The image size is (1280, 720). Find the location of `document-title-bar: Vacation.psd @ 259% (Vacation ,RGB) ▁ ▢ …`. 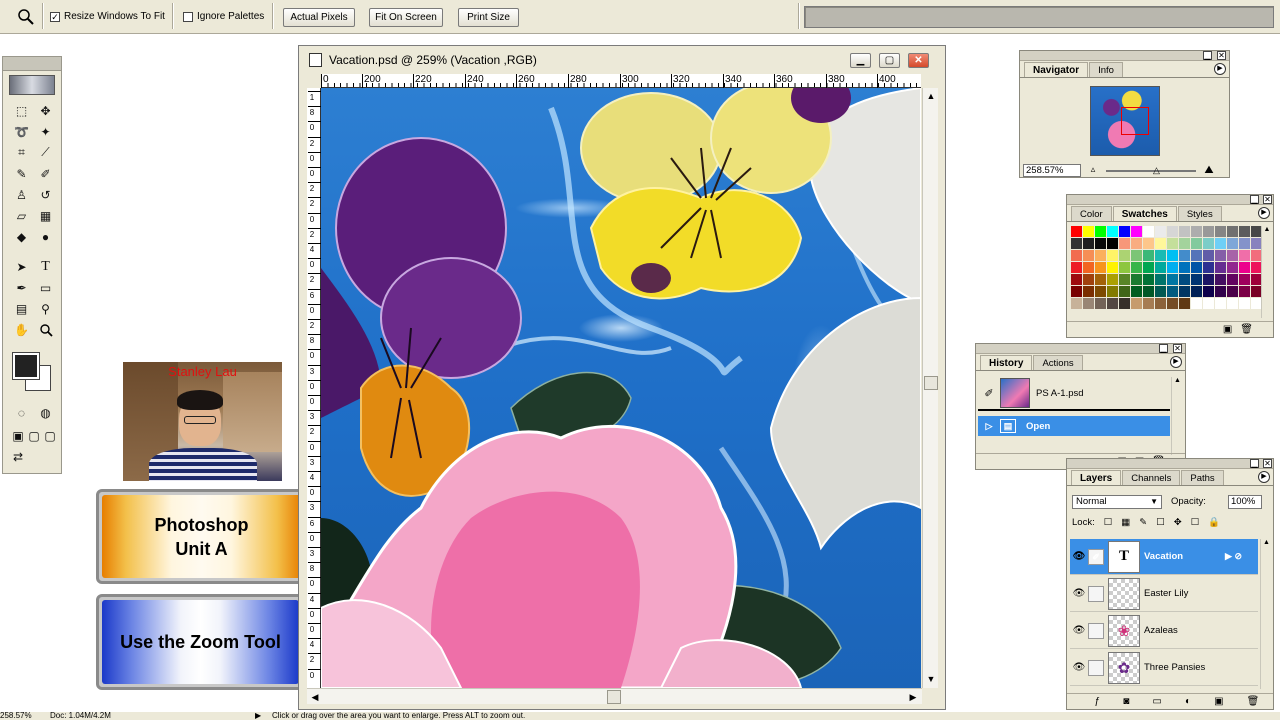

document-title-bar: Vacation.psd @ 259% (Vacation ,RGB) ▁ ▢ … is located at coordinates (622, 60).